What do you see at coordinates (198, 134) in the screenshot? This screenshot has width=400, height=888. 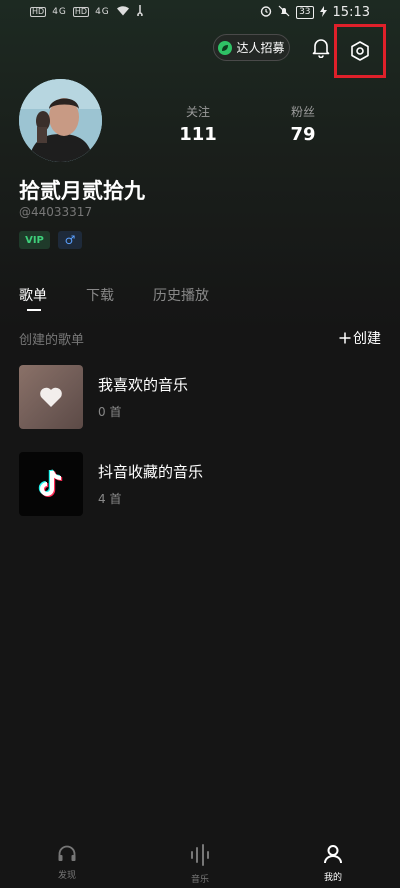 I see `follow-count: 111` at bounding box center [198, 134].